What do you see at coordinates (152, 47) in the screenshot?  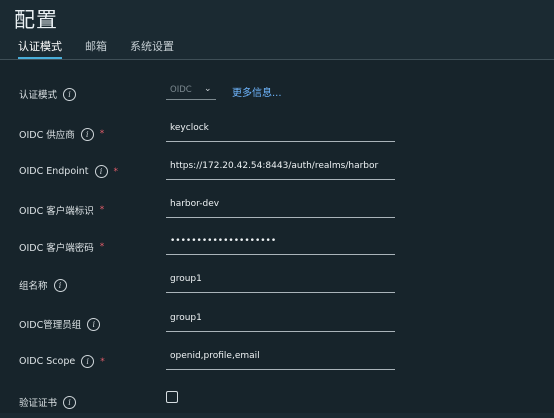 I see `tab-system-settings: 系统设置` at bounding box center [152, 47].